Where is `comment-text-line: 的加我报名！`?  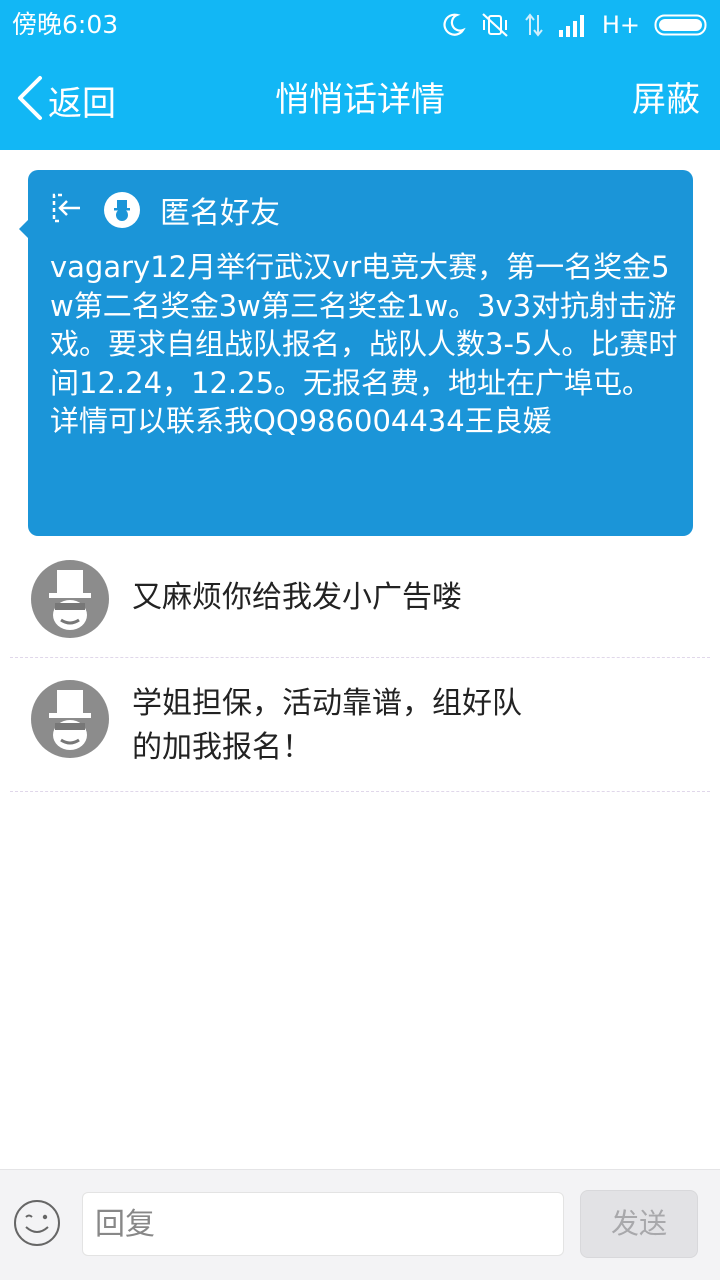
comment-text-line: 的加我报名！ is located at coordinates (222, 747).